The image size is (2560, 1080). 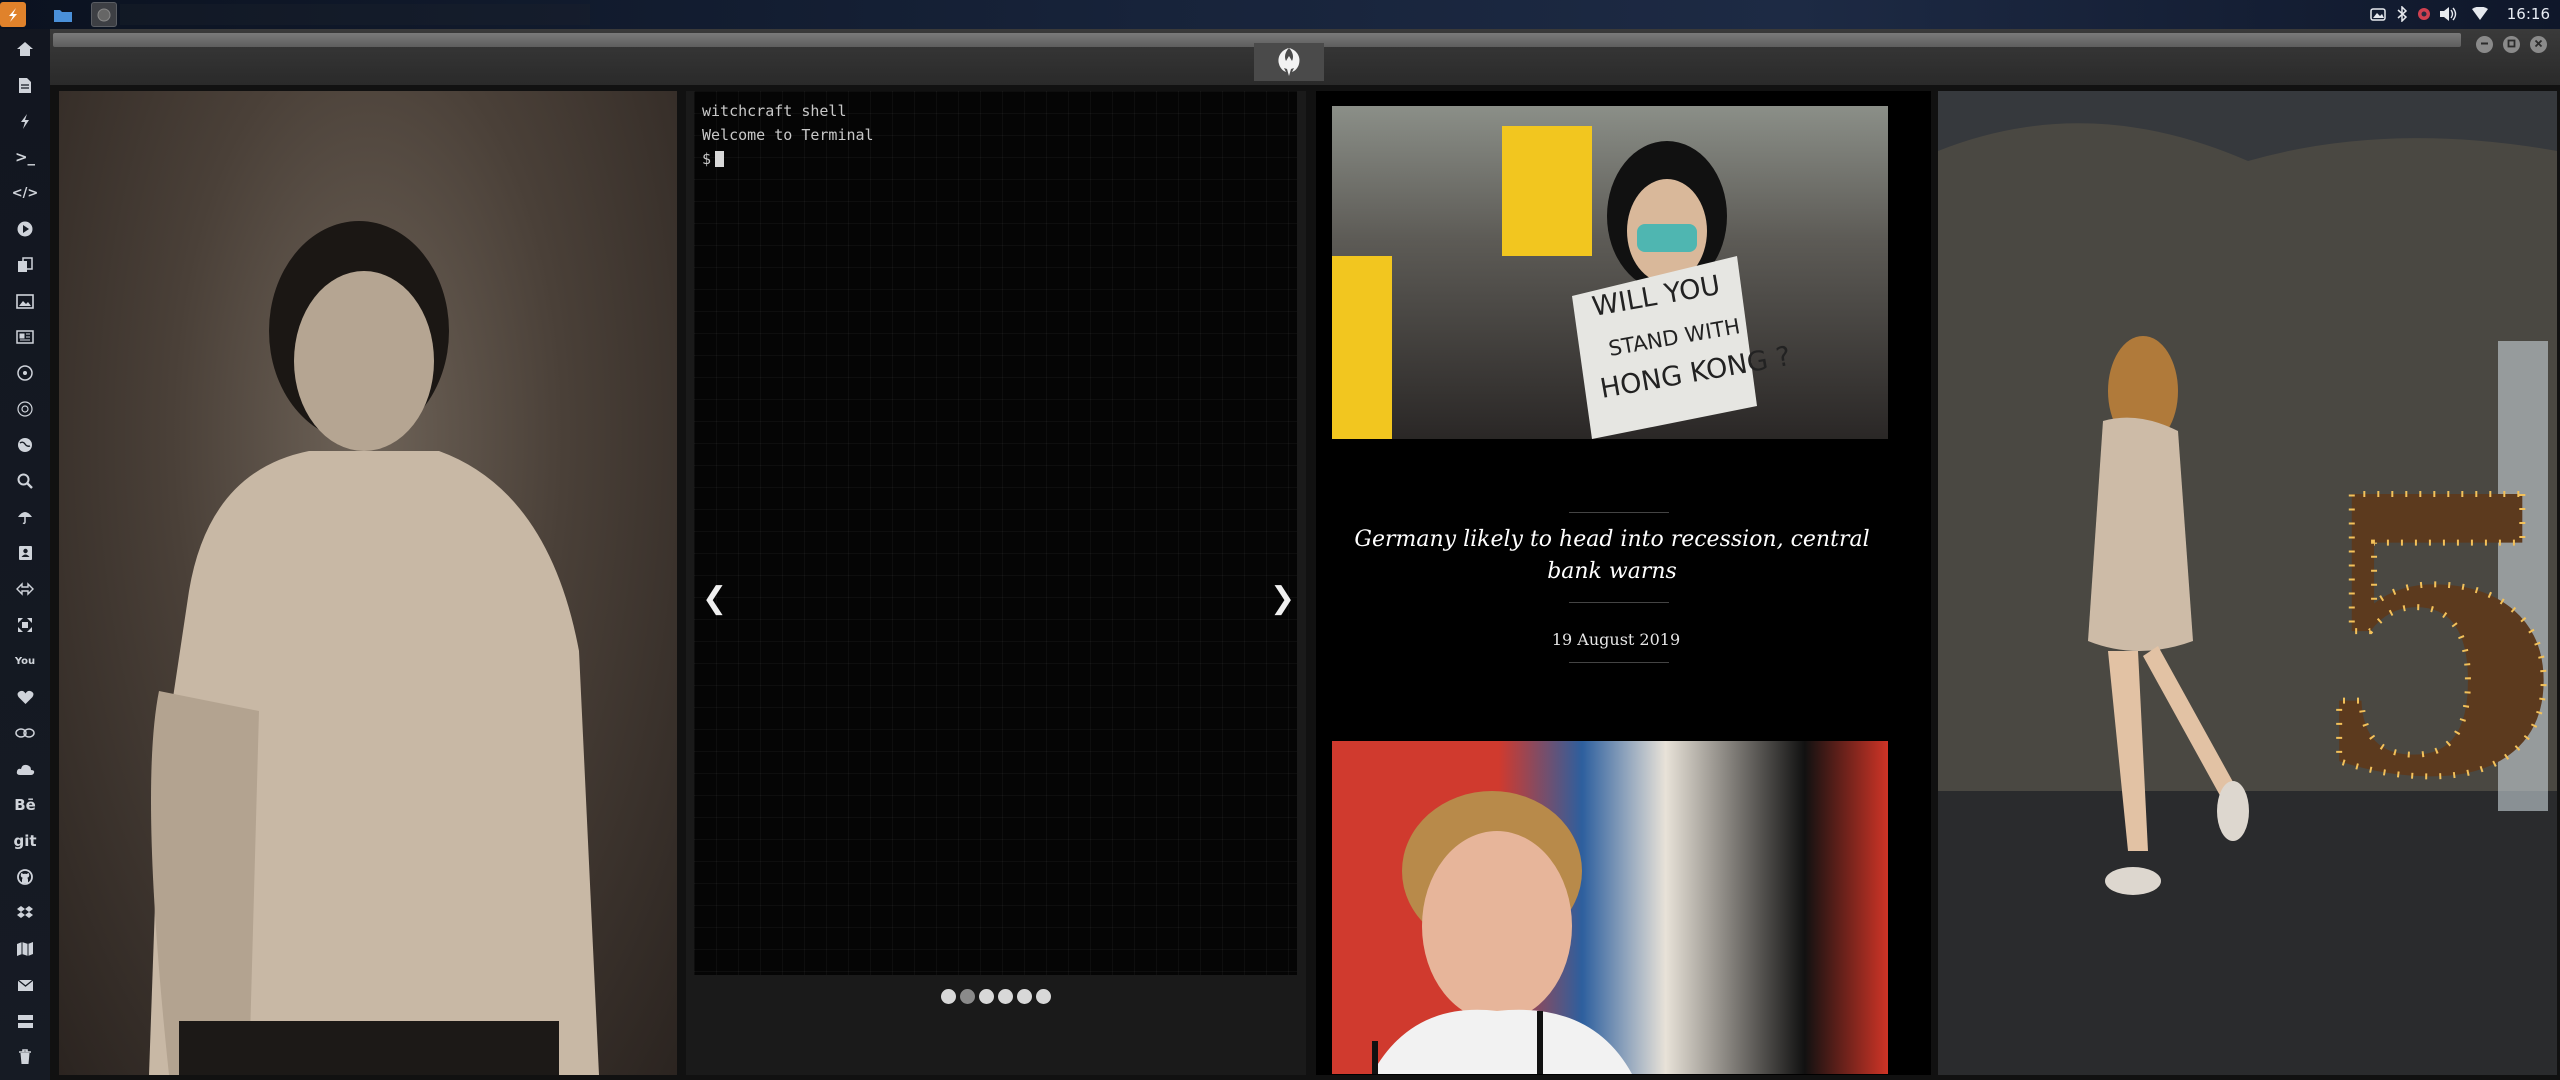 I want to click on sidebar-item-cloud, so click(x=25, y=769).